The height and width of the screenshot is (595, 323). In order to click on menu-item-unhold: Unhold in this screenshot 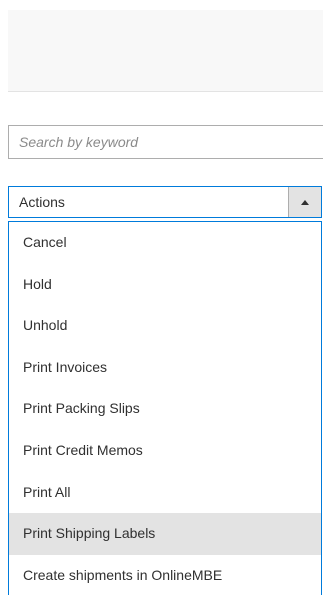, I will do `click(165, 326)`.